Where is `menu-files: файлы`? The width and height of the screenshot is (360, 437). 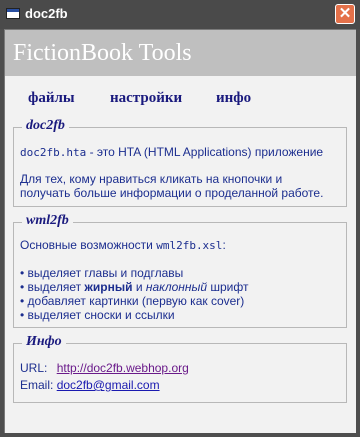 menu-files: файлы is located at coordinates (51, 98).